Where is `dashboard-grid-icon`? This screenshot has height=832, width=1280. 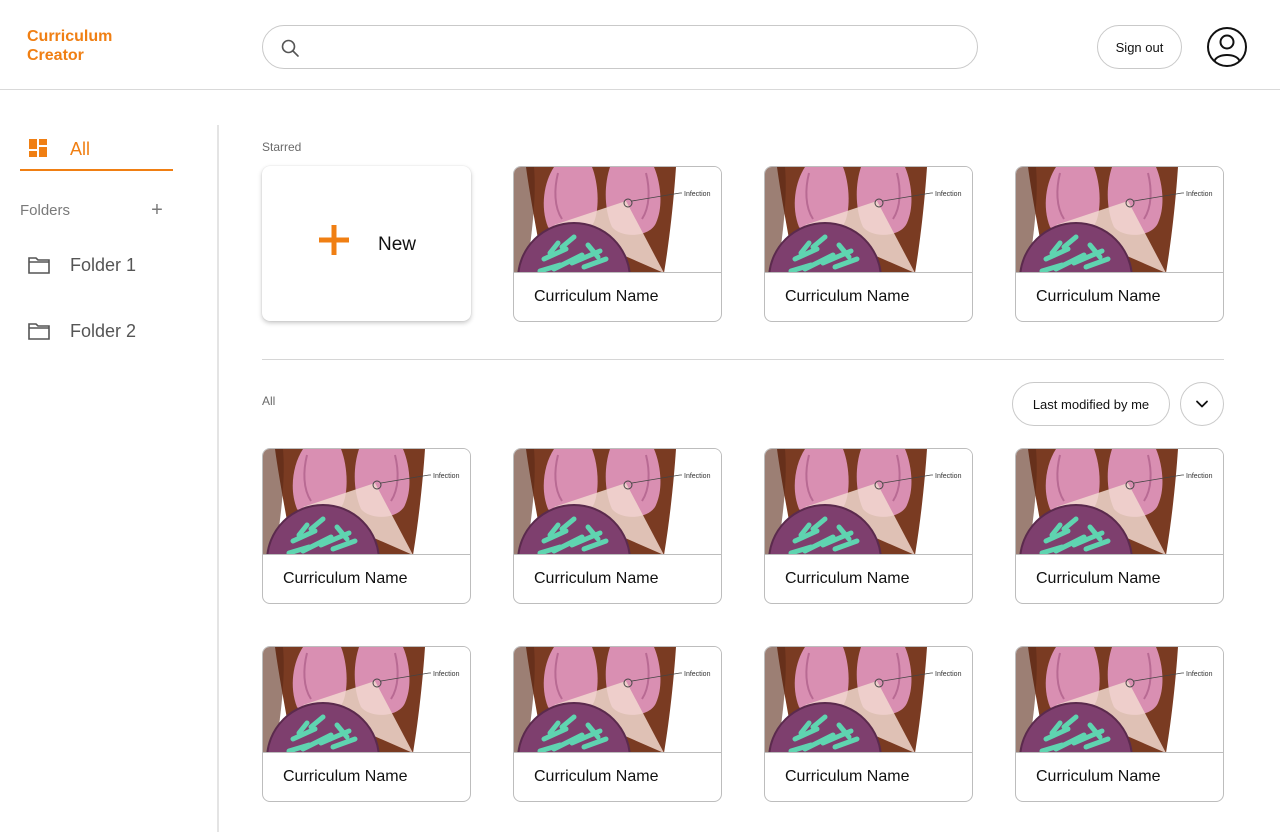
dashboard-grid-icon is located at coordinates (38, 148).